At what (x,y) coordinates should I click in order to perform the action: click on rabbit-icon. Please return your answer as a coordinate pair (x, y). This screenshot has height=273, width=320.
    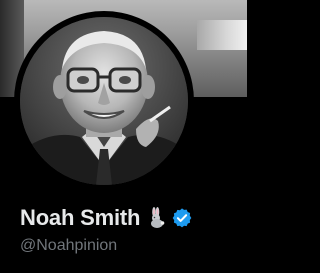
    Looking at the image, I should click on (156, 218).